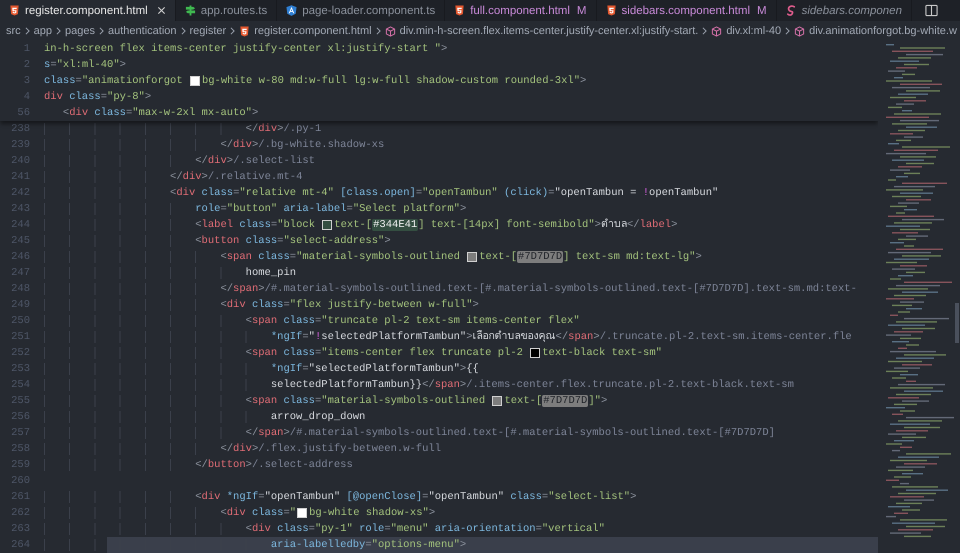 The width and height of the screenshot is (960, 553). I want to click on code-text: text-[#7D7D7D]">, so click(556, 401).